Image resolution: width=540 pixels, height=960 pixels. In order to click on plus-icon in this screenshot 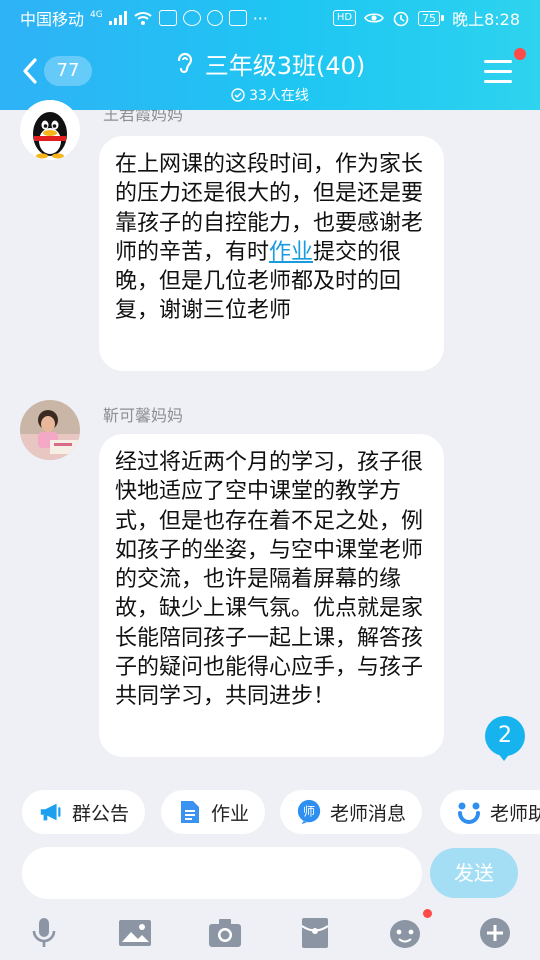, I will do `click(495, 933)`.